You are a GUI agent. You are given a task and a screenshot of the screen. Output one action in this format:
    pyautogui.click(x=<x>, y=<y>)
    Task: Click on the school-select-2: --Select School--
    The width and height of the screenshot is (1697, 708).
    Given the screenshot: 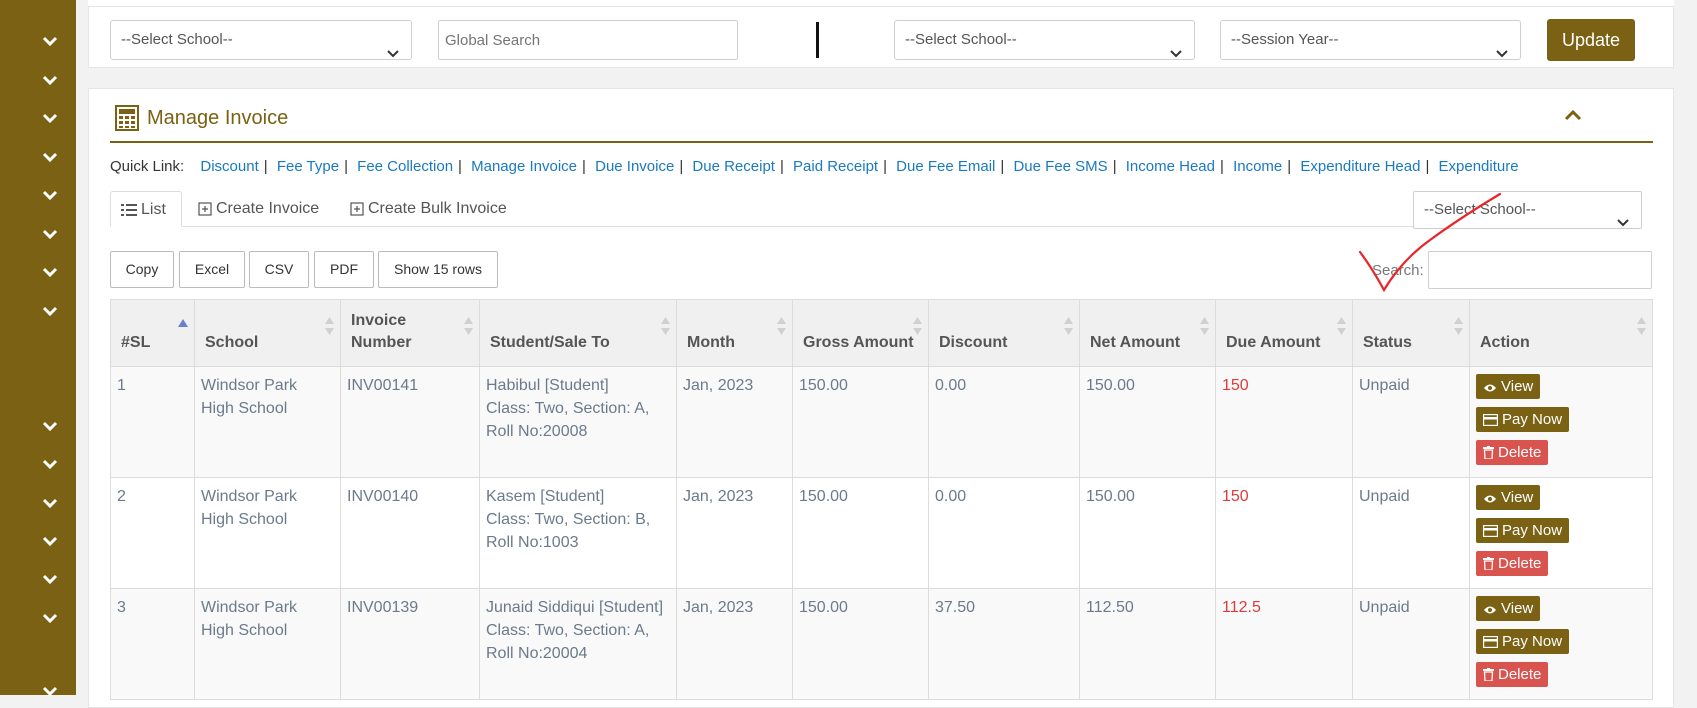 What is the action you would take?
    pyautogui.click(x=1044, y=40)
    